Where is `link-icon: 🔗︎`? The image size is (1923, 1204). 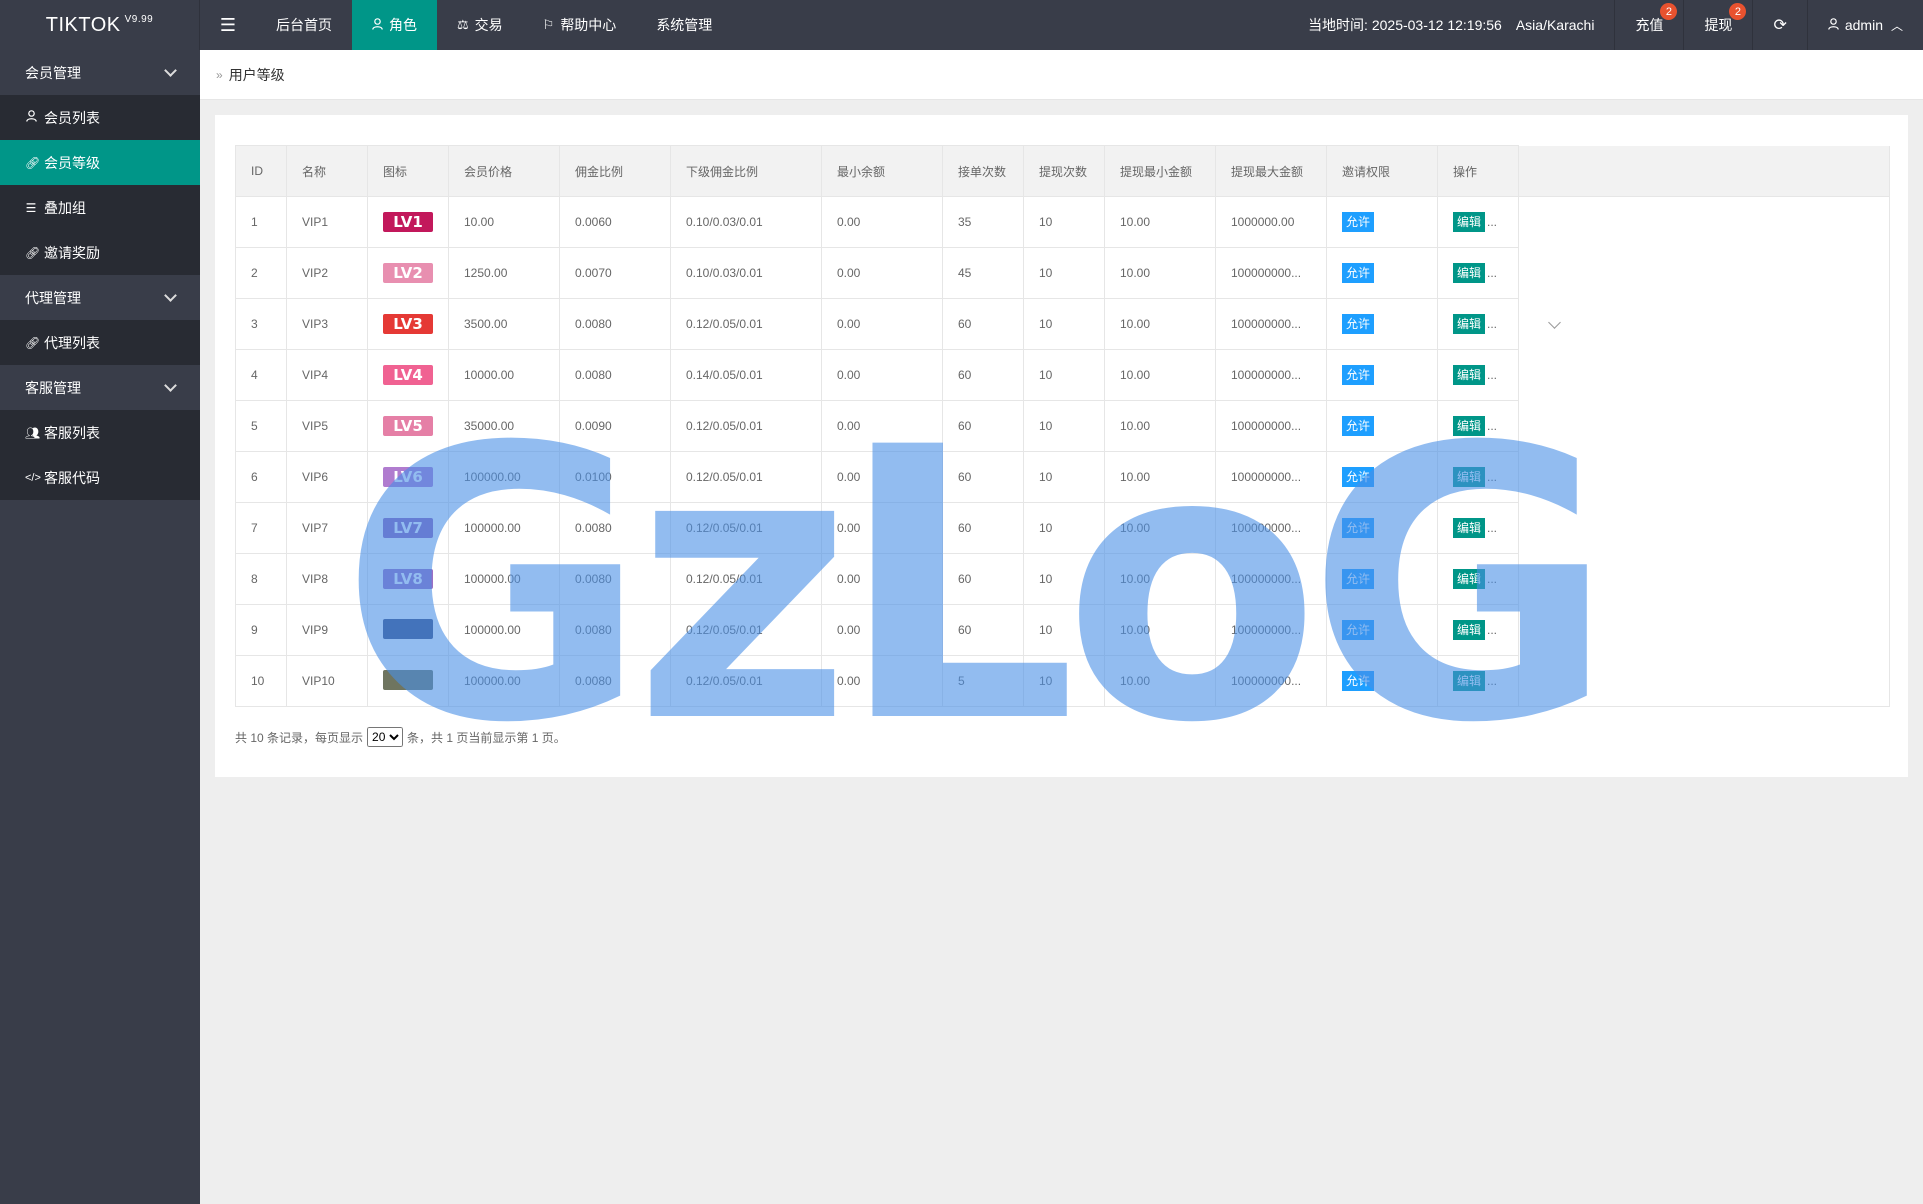
link-icon: 🔗︎ is located at coordinates (33, 252).